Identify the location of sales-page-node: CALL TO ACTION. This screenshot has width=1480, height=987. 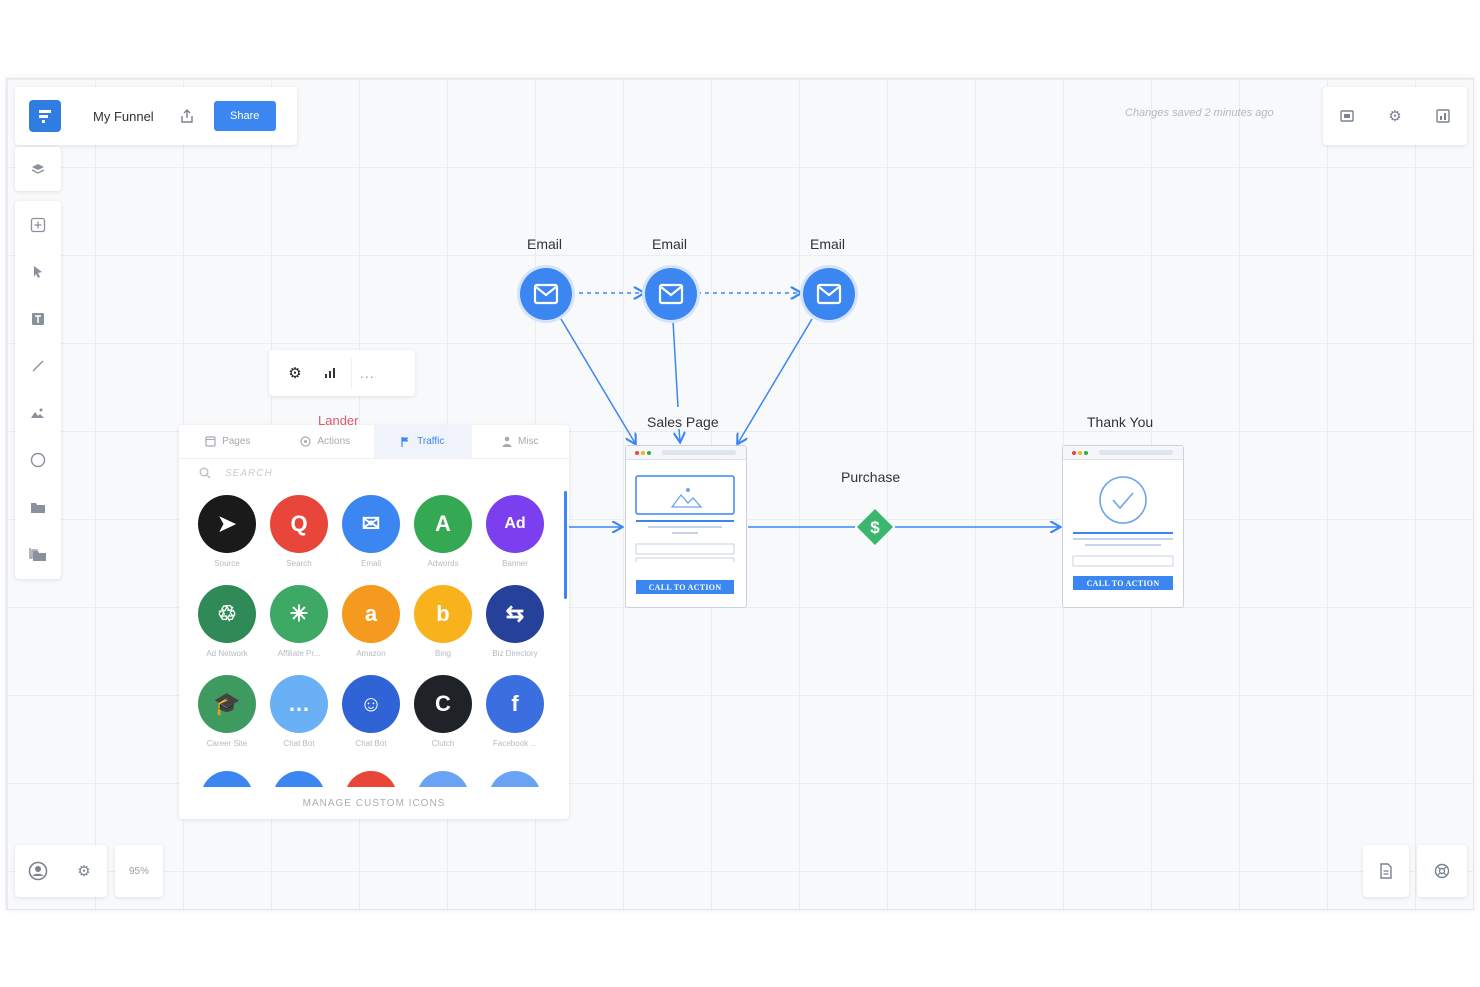
(686, 526).